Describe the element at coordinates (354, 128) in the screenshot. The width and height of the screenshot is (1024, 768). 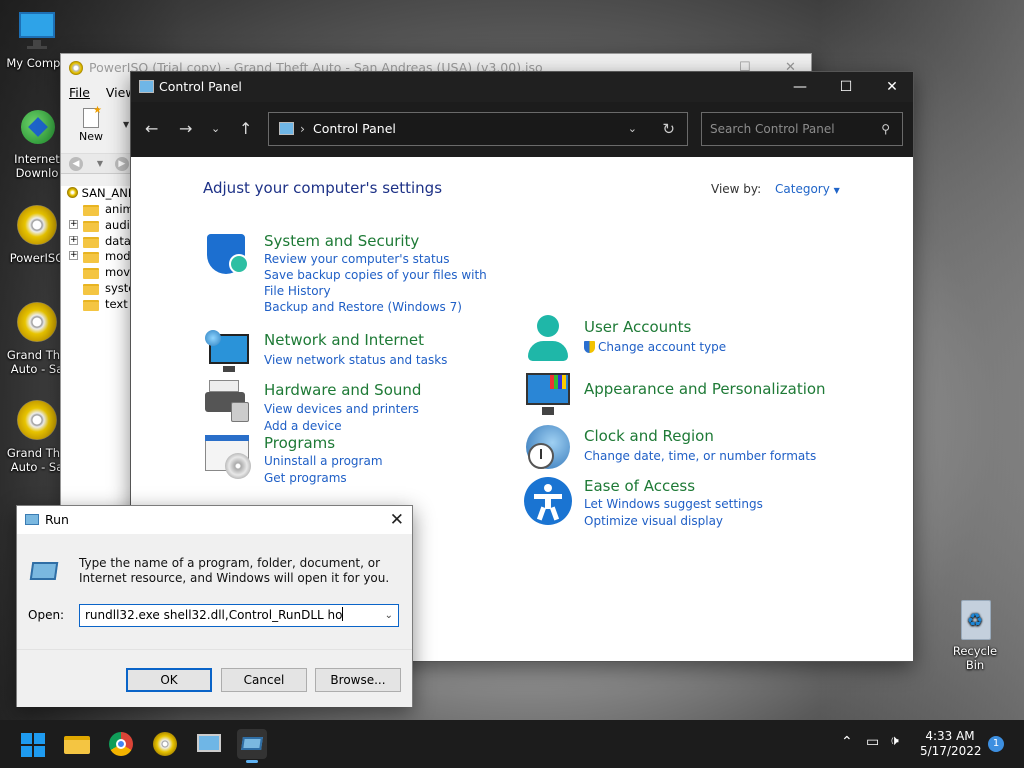
I see `breadcrumb: Control Panel` at that location.